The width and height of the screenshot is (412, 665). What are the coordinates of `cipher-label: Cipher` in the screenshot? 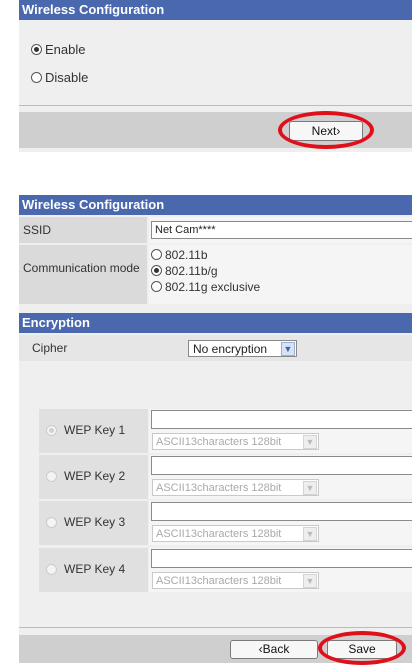 It's located at (50, 348).